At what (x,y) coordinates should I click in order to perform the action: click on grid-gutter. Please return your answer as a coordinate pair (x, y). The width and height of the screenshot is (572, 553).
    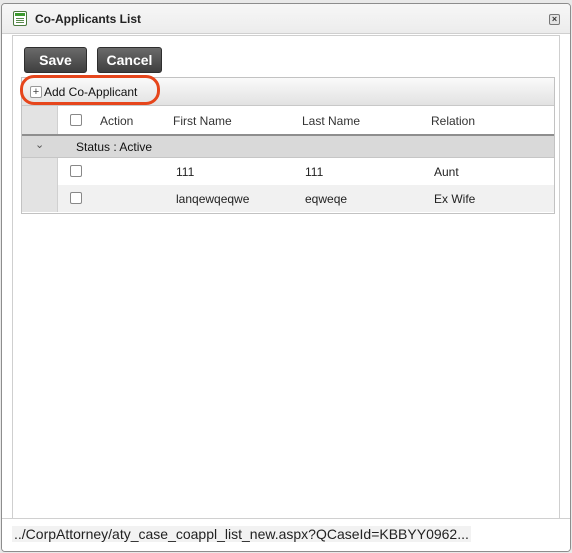
    Looking at the image, I should click on (40, 120).